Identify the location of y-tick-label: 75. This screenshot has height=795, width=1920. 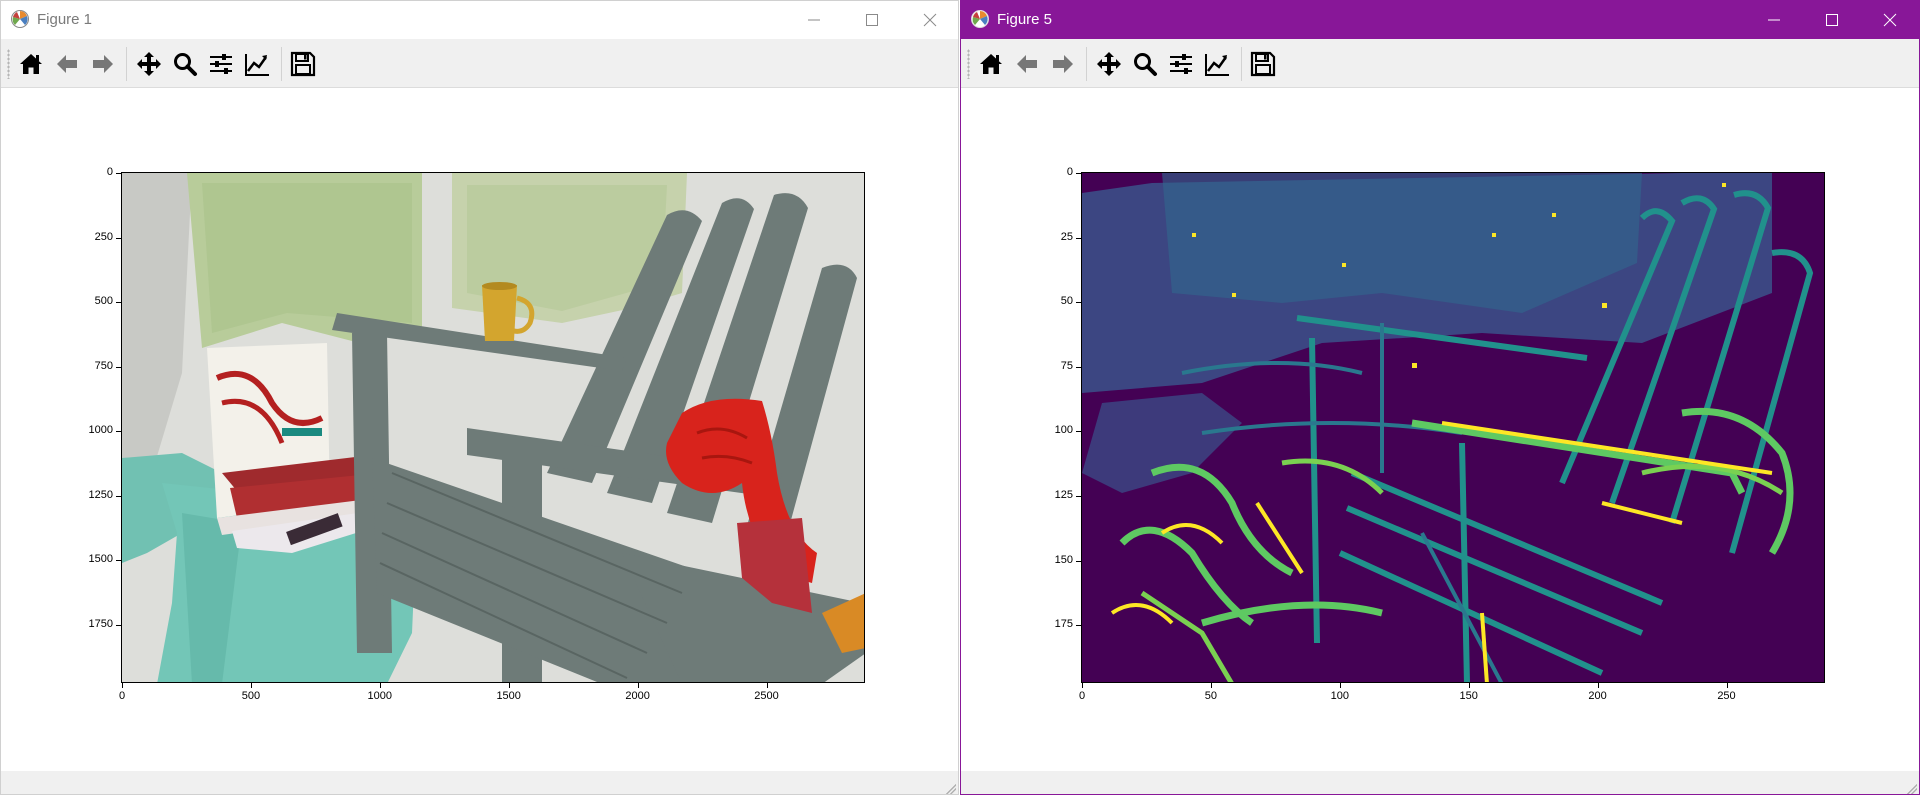
(1066, 365).